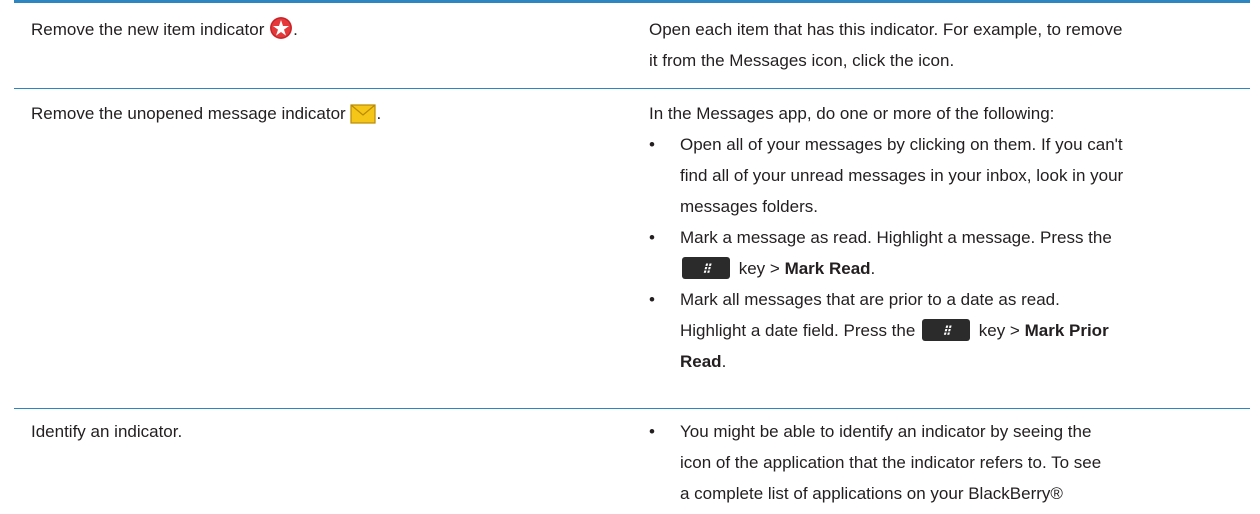  What do you see at coordinates (965, 361) in the screenshot?
I see `bullet-line: Read.` at bounding box center [965, 361].